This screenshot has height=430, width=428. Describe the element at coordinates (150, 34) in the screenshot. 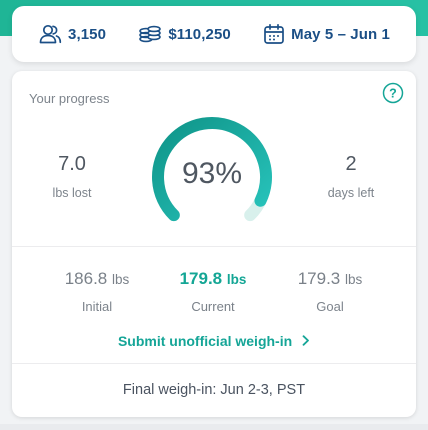

I see `money-stack-icon` at that location.